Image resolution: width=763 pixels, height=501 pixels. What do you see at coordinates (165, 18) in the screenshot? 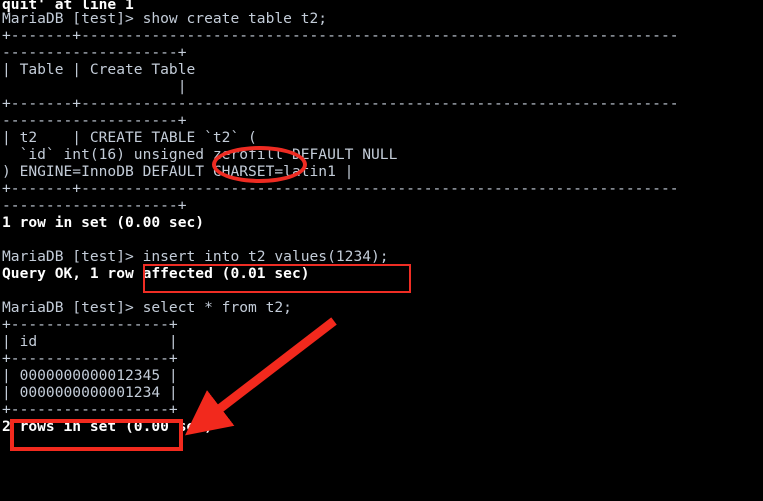
I see `terminal-line: MariaDB [test]> show create table t2;` at bounding box center [165, 18].